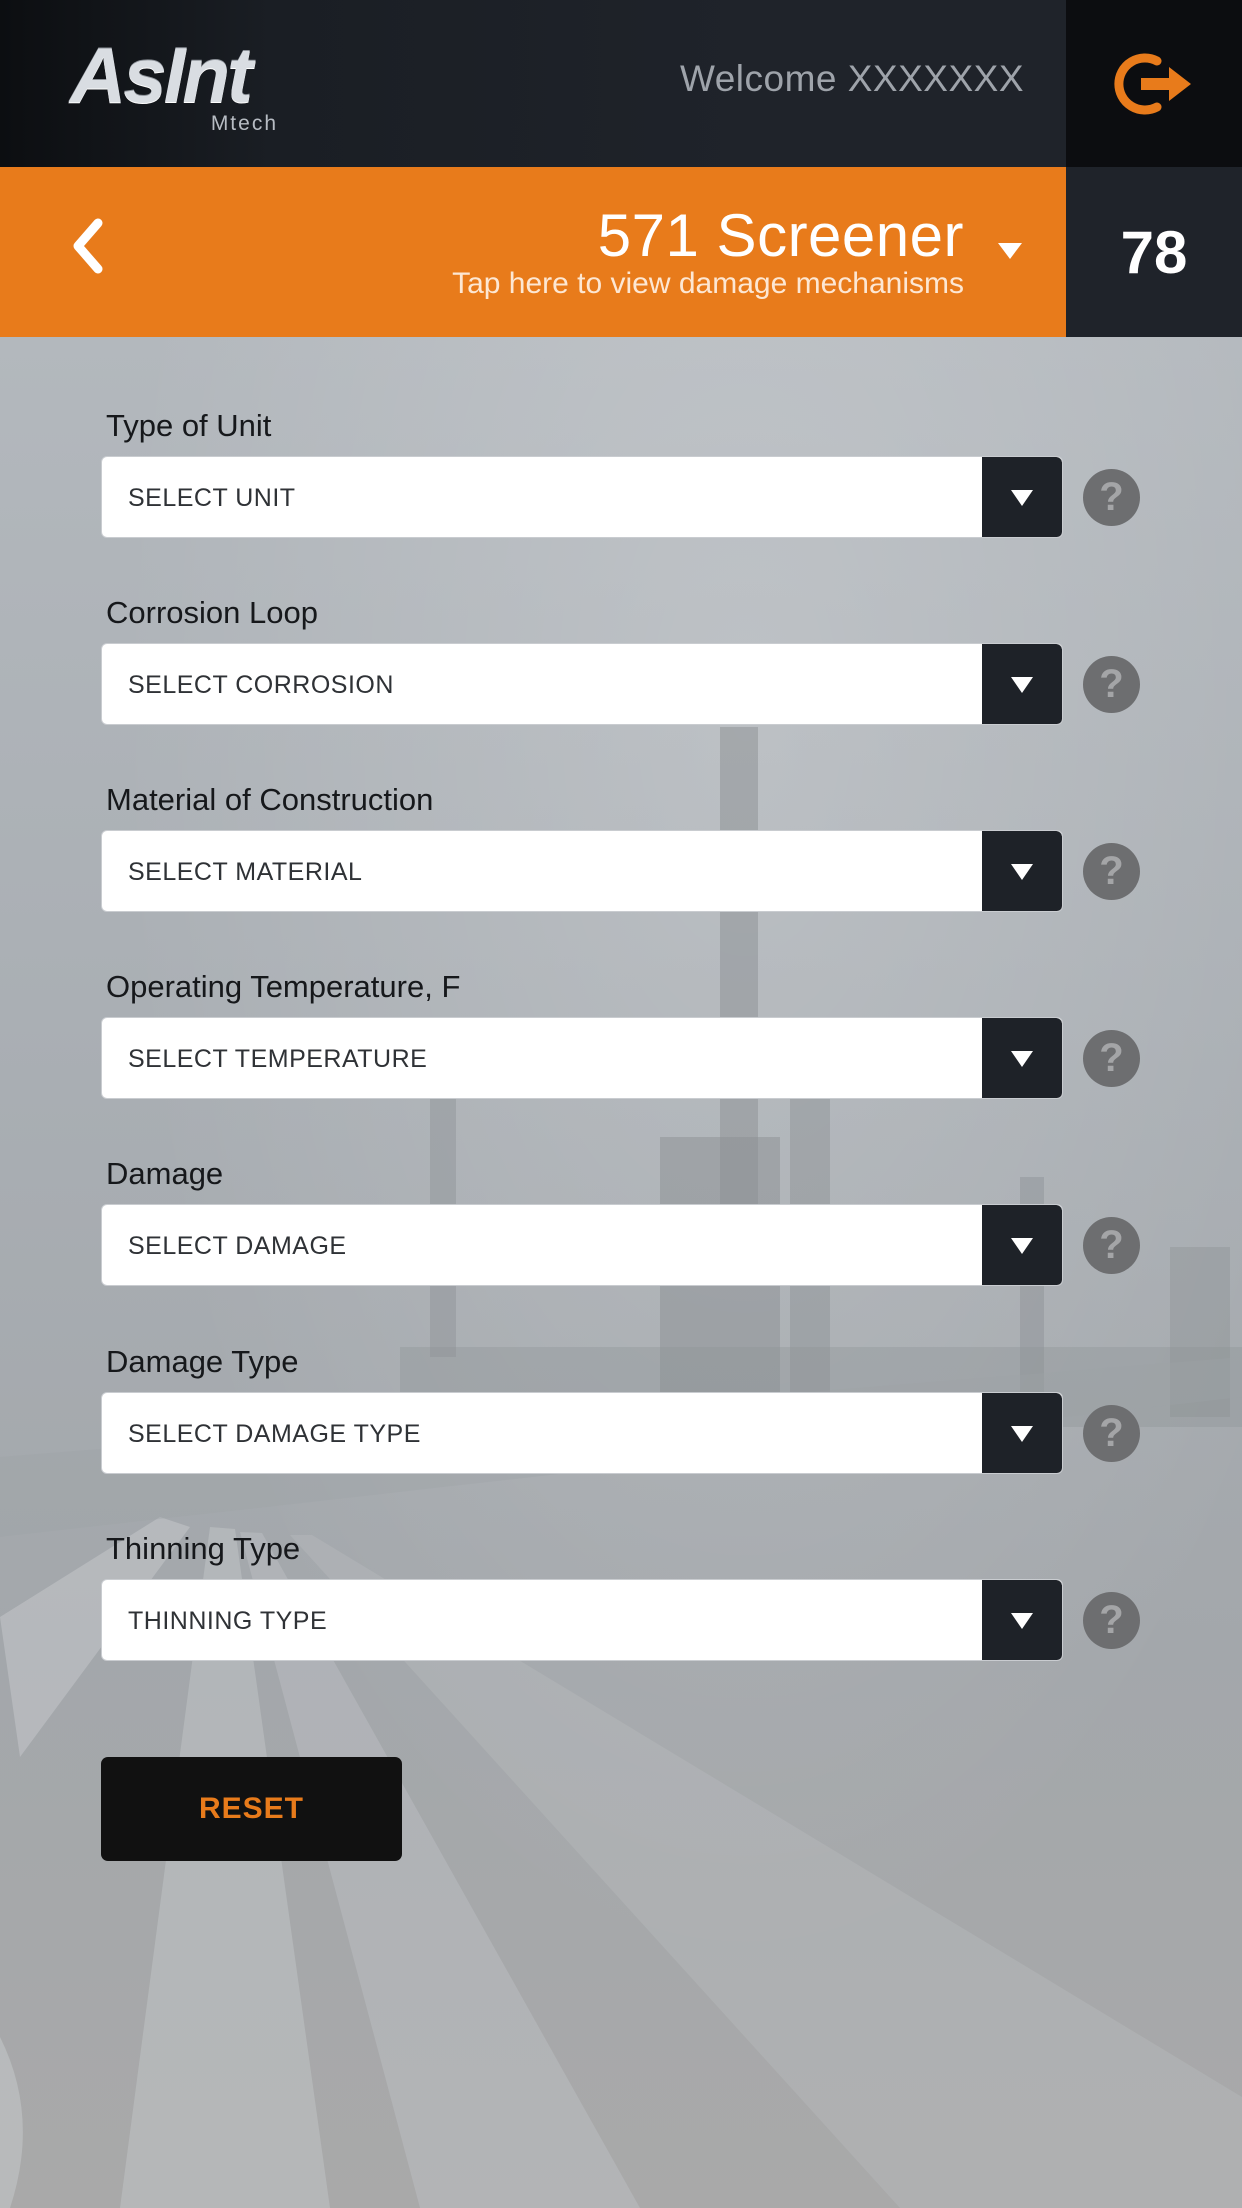 The width and height of the screenshot is (1242, 2208). I want to click on select-unit-value: SELECT UNIT, so click(212, 498).